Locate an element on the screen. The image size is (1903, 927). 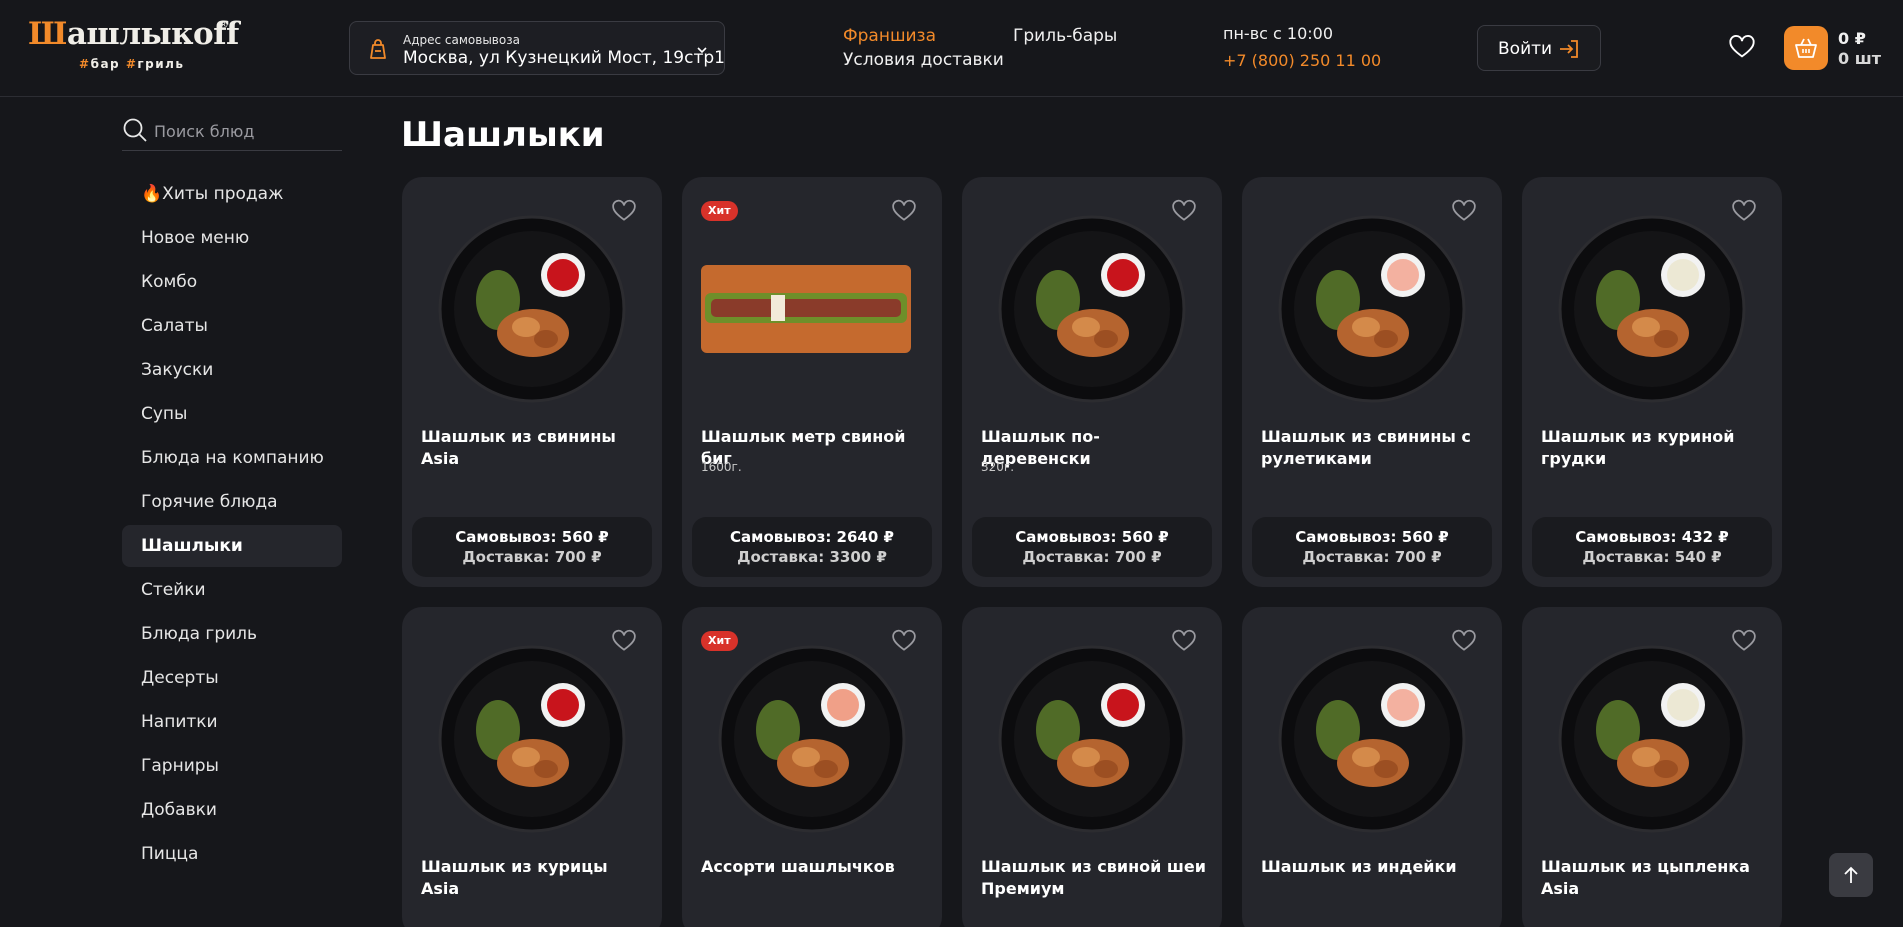
pickup-price: Самовывоз: 432 ₽ is located at coordinates (1652, 537).